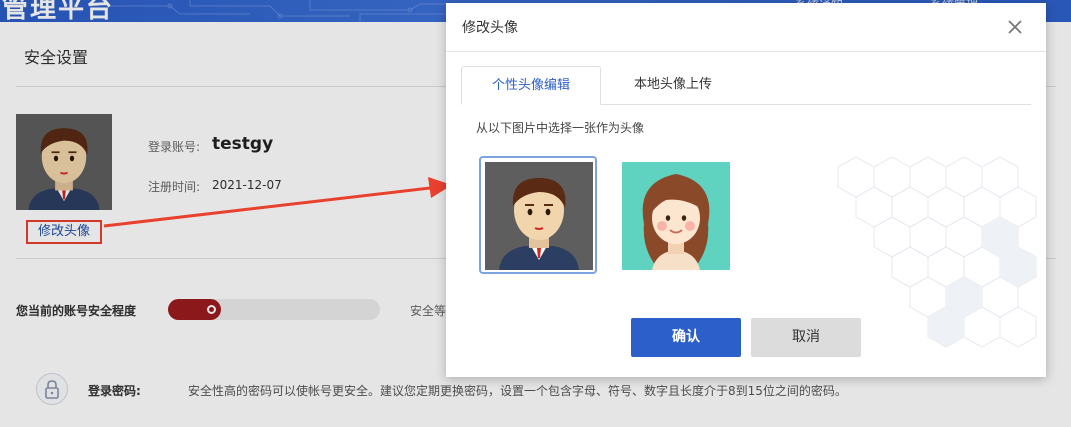 This screenshot has height=427, width=1071. What do you see at coordinates (560, 128) in the screenshot?
I see `choose-hint: 从以下图片中选择一张作为头像` at bounding box center [560, 128].